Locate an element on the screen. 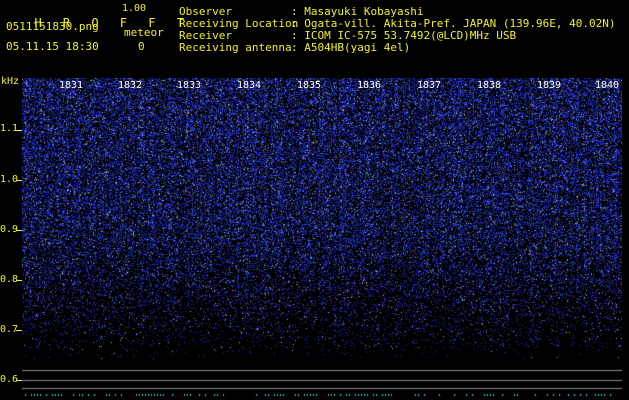 This screenshot has width=629, height=400. meteor-count: 0 is located at coordinates (141, 46).